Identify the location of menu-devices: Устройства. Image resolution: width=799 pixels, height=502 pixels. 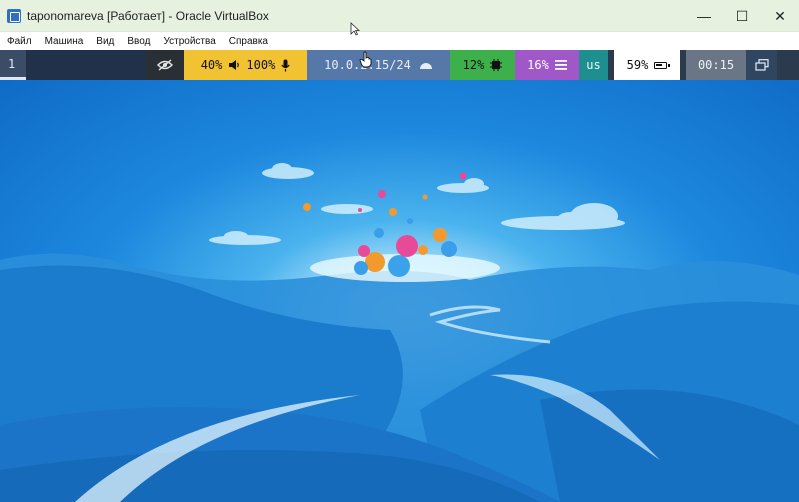
(189, 41).